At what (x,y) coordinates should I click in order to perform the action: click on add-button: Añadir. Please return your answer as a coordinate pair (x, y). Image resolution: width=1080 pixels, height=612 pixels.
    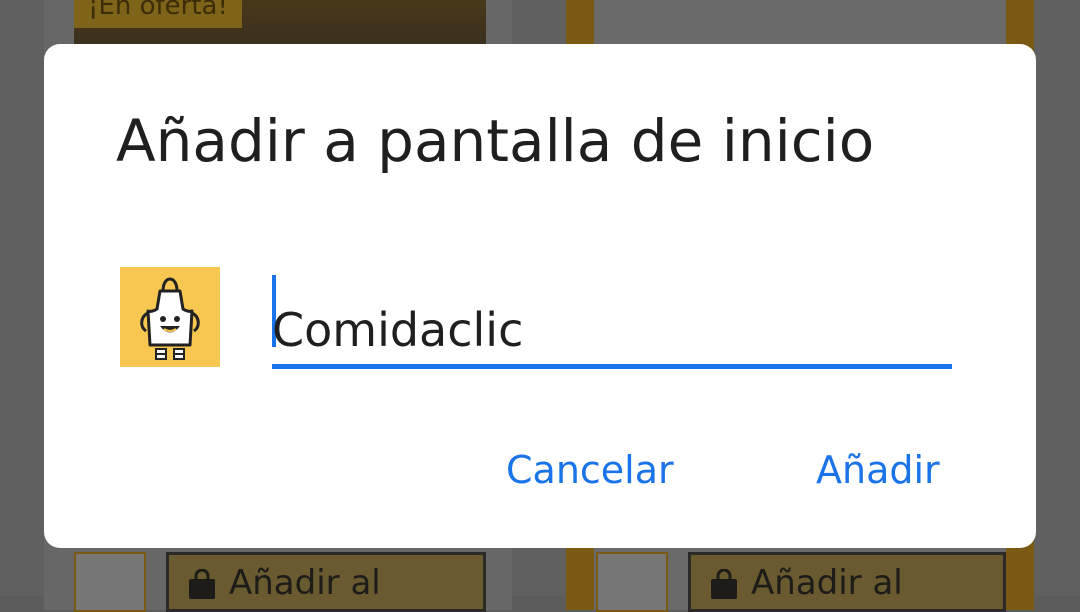
    Looking at the image, I should click on (878, 470).